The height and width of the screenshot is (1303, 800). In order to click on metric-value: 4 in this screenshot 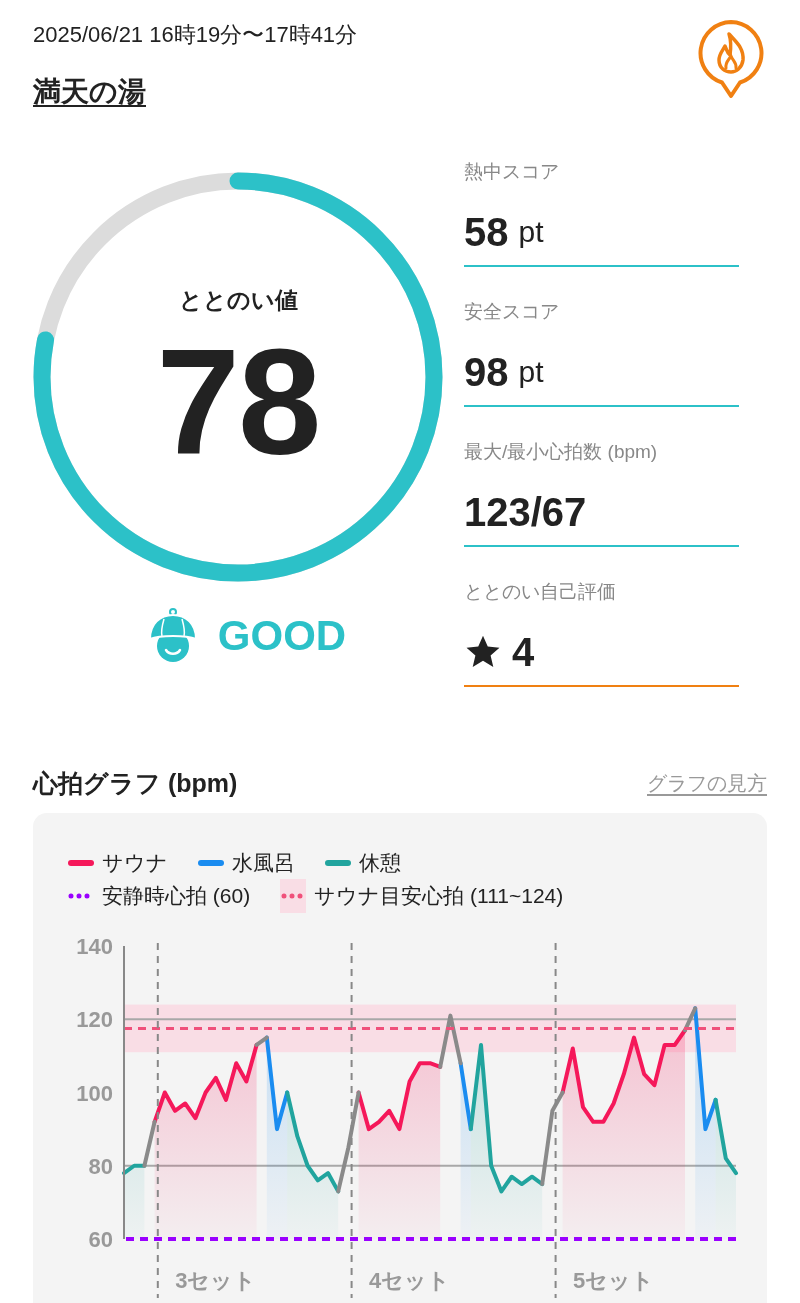, I will do `click(523, 652)`.